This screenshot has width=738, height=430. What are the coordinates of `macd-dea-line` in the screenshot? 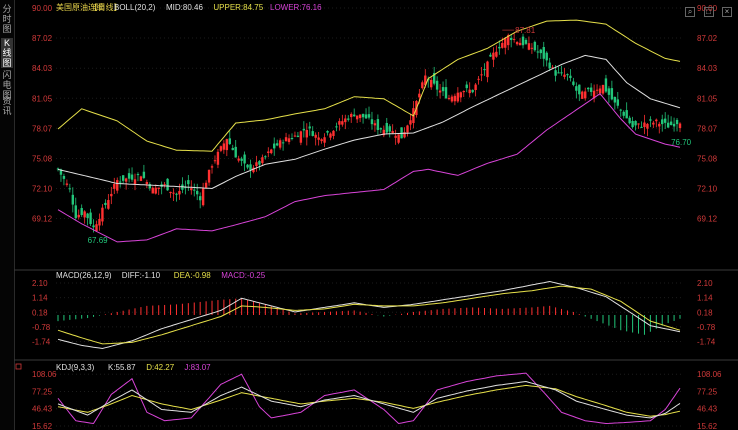 It's located at (369, 315).